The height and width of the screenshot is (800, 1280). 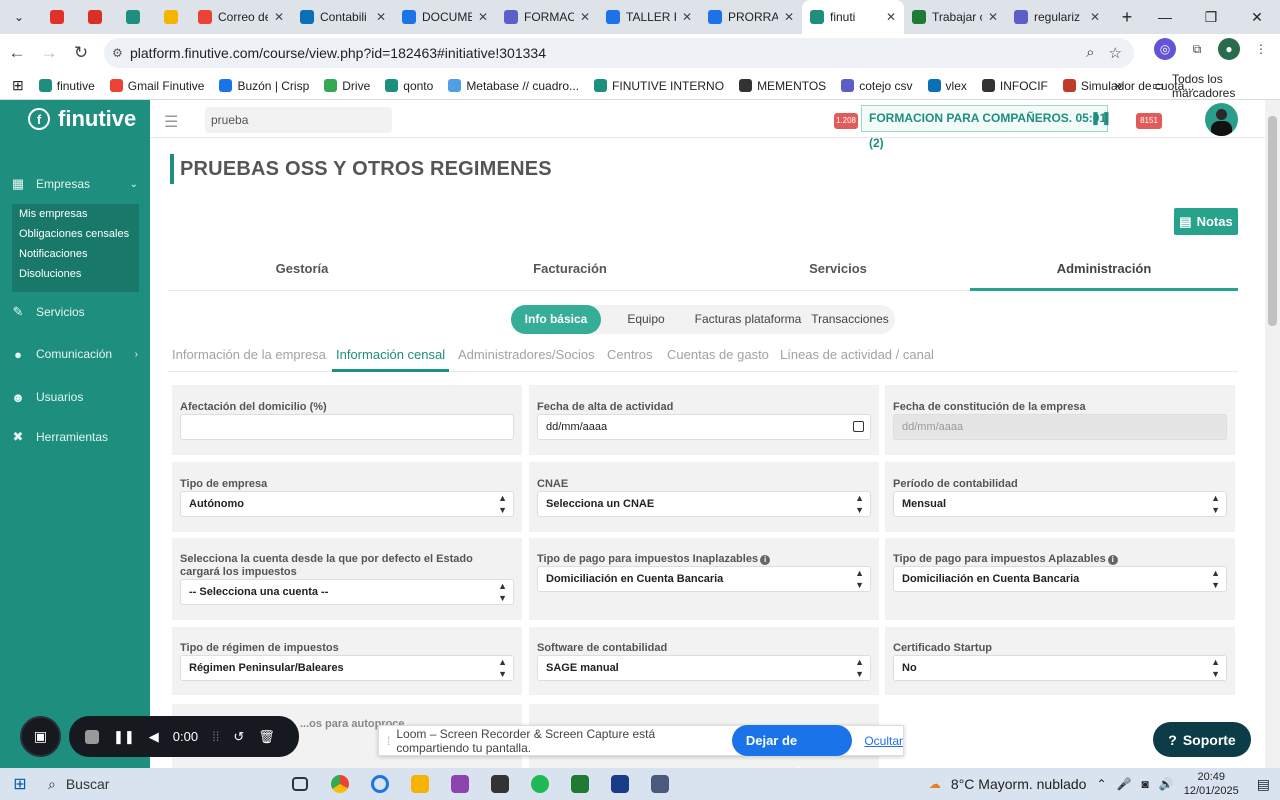 What do you see at coordinates (1165, 17) in the screenshot?
I see `minimize-icon: —` at bounding box center [1165, 17].